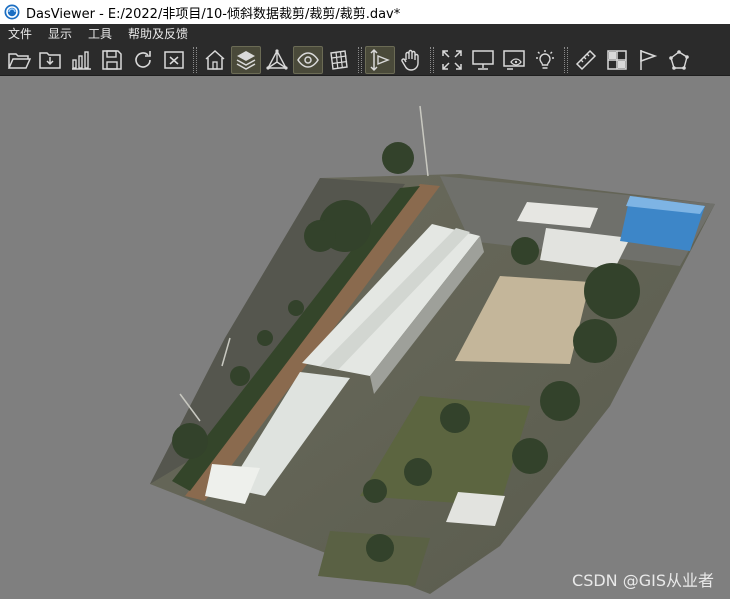 The image size is (730, 599). I want to click on statistics-button, so click(81, 60).